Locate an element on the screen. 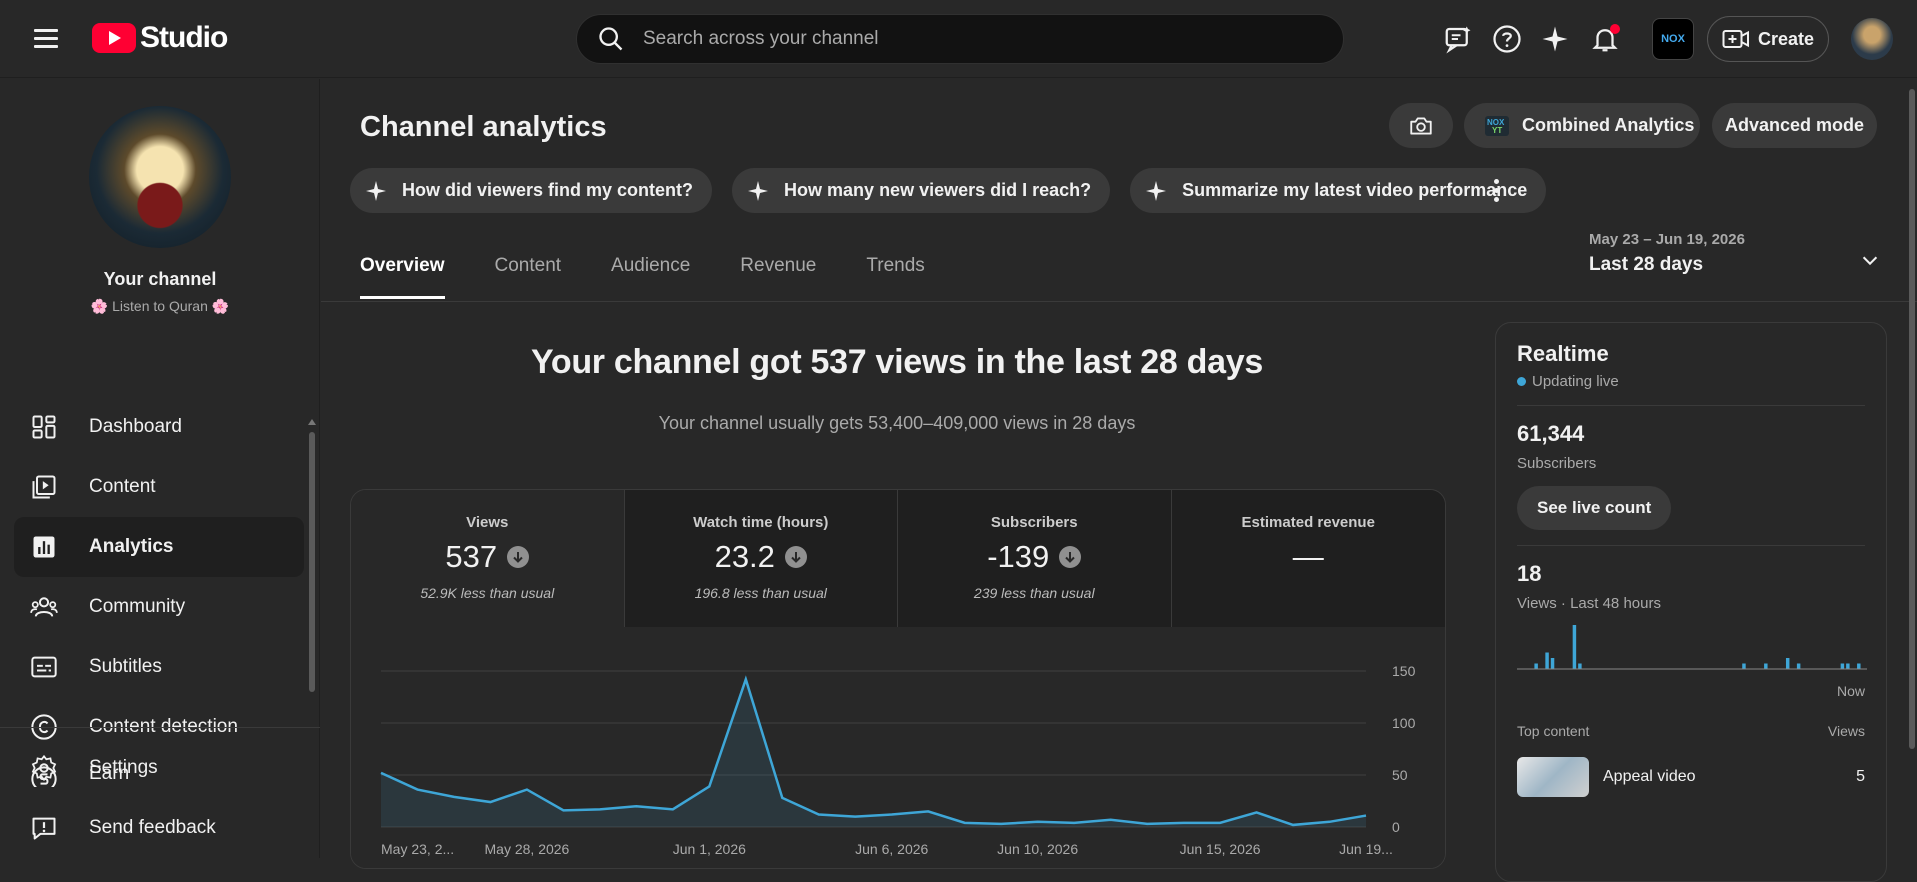 This screenshot has width=1917, height=882. main-scrollbar is located at coordinates (1912, 468).